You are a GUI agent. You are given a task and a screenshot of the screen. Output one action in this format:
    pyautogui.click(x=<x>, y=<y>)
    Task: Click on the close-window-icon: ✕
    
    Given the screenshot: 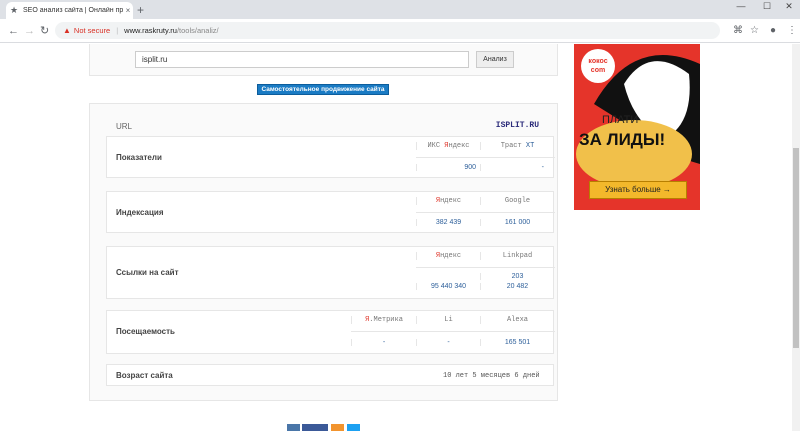 What is the action you would take?
    pyautogui.click(x=789, y=6)
    